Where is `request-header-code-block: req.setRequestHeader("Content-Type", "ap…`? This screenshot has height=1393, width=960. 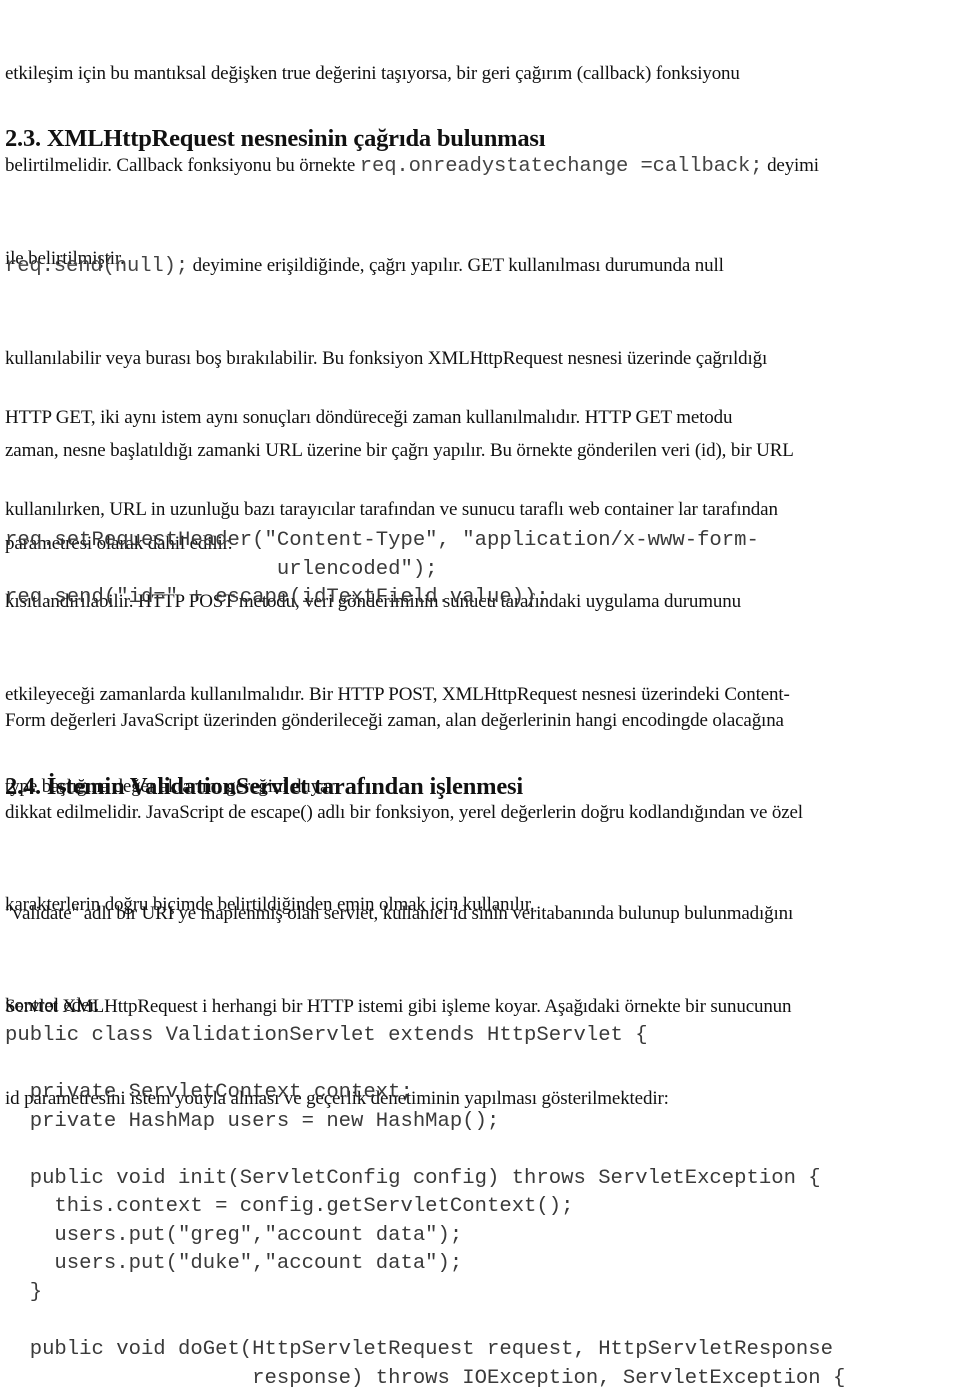
request-header-code-block: req.setRequestHeader("Content-Type", "ap… is located at coordinates (382, 570).